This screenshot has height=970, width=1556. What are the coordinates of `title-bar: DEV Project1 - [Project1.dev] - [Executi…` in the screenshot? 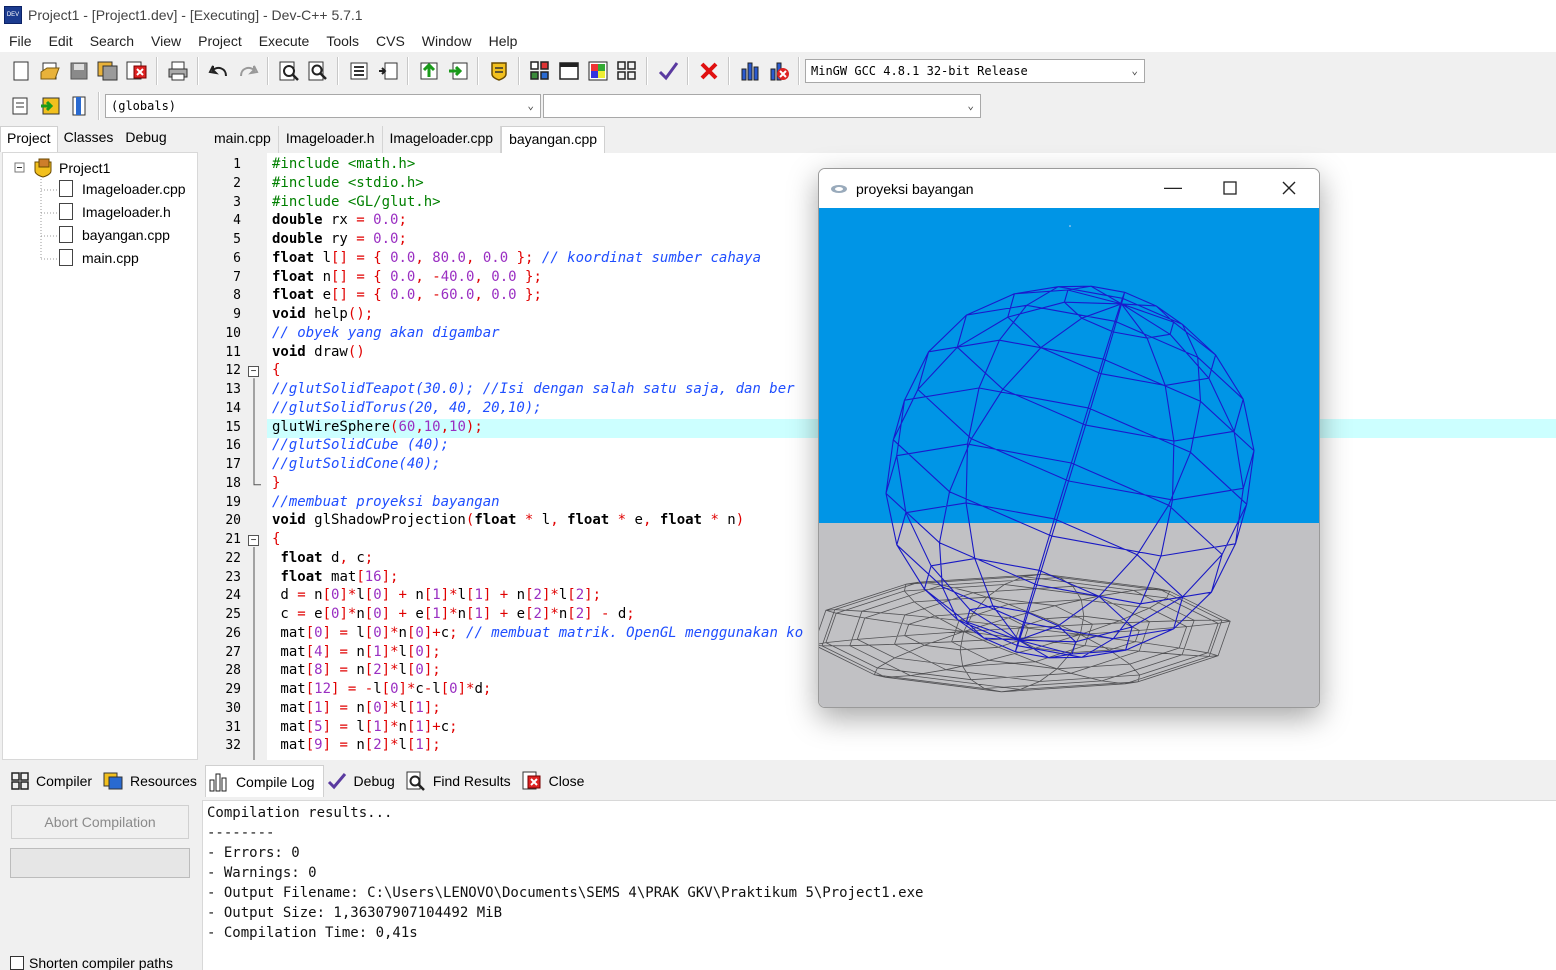 It's located at (778, 15).